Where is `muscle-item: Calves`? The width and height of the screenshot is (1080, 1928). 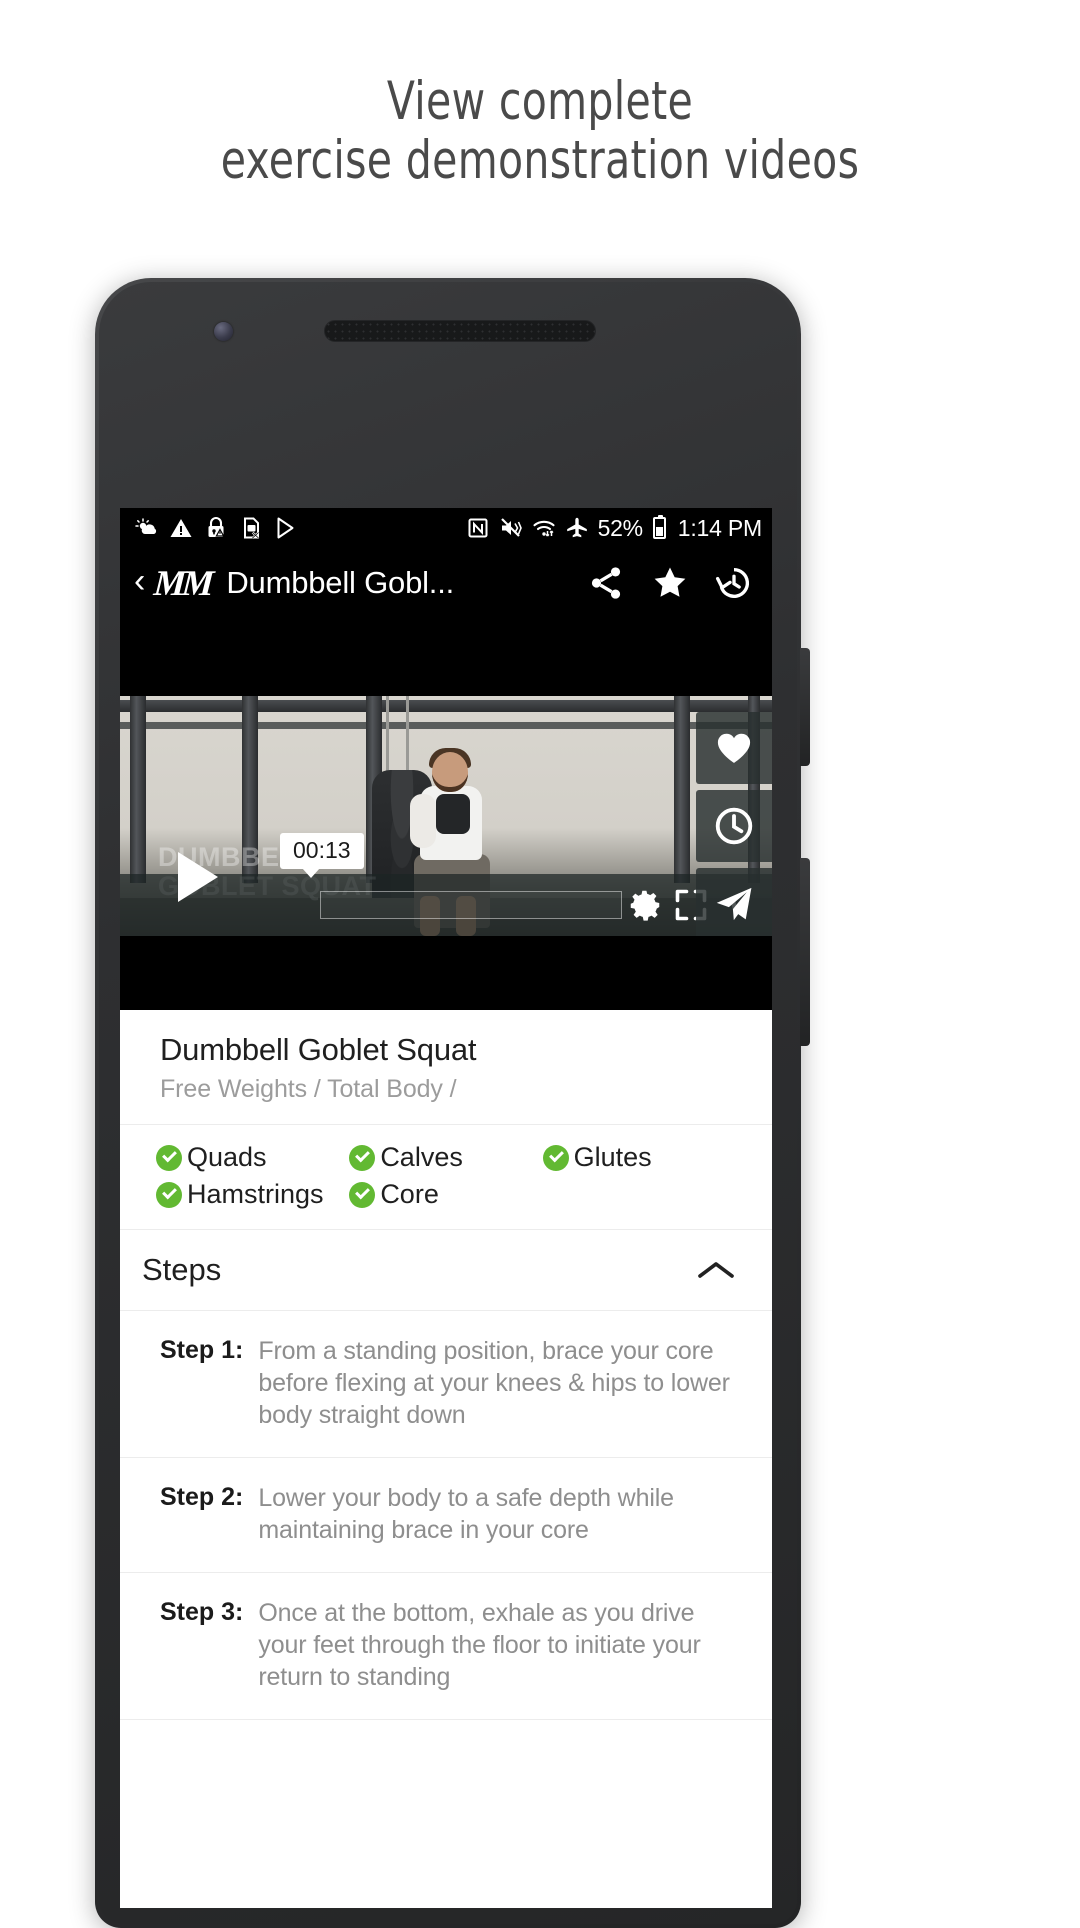 muscle-item: Calves is located at coordinates (445, 1157).